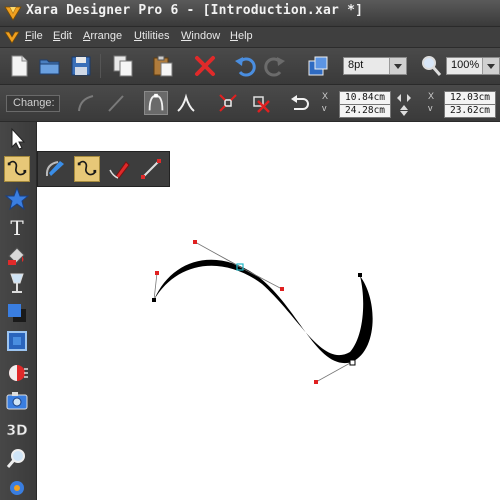 This screenshot has height=500, width=500. Describe the element at coordinates (86, 103) in the screenshot. I see `make-curve-icon` at that location.